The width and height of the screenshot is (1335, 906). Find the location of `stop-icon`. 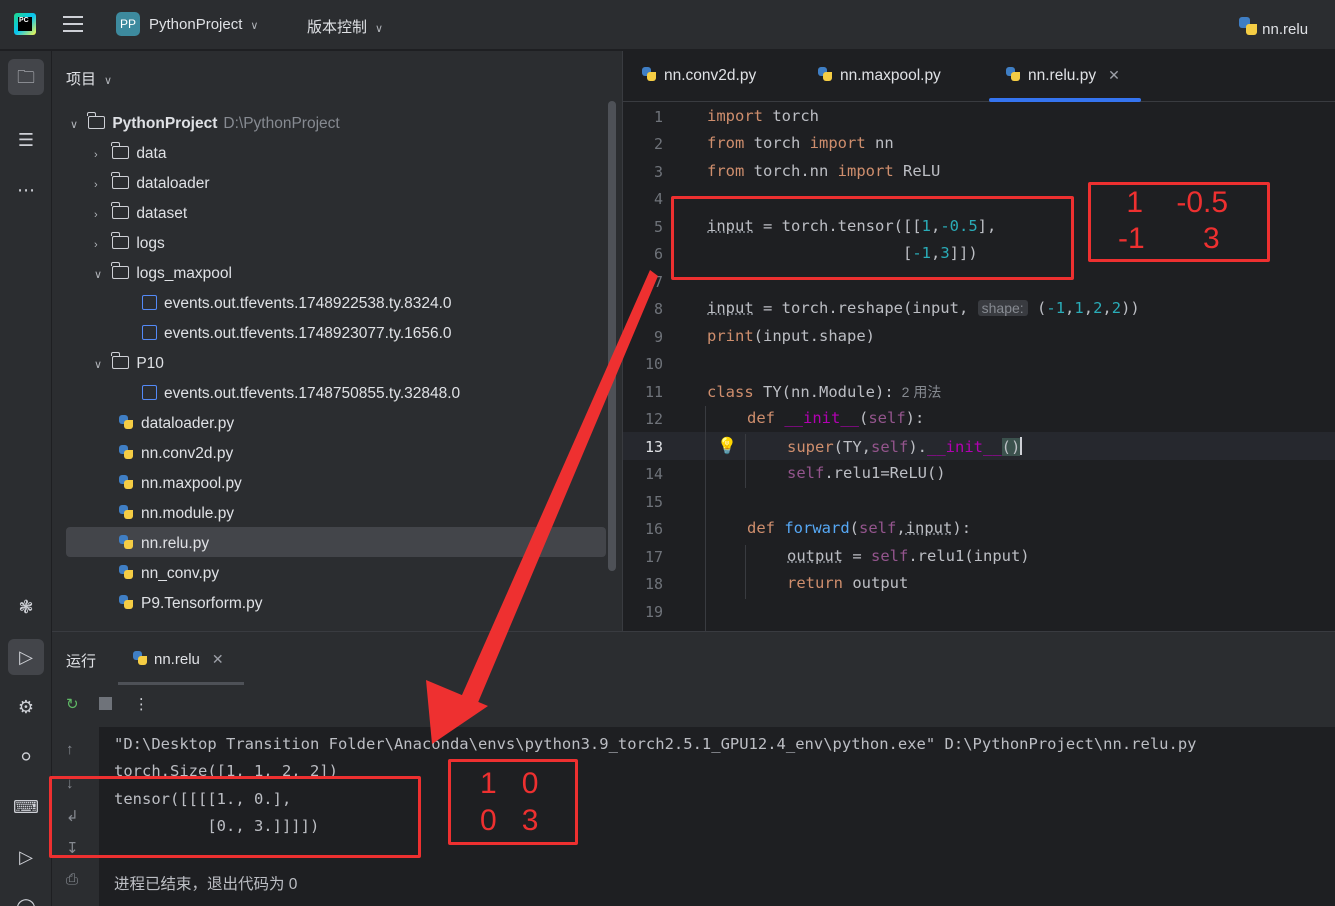

stop-icon is located at coordinates (105, 703).